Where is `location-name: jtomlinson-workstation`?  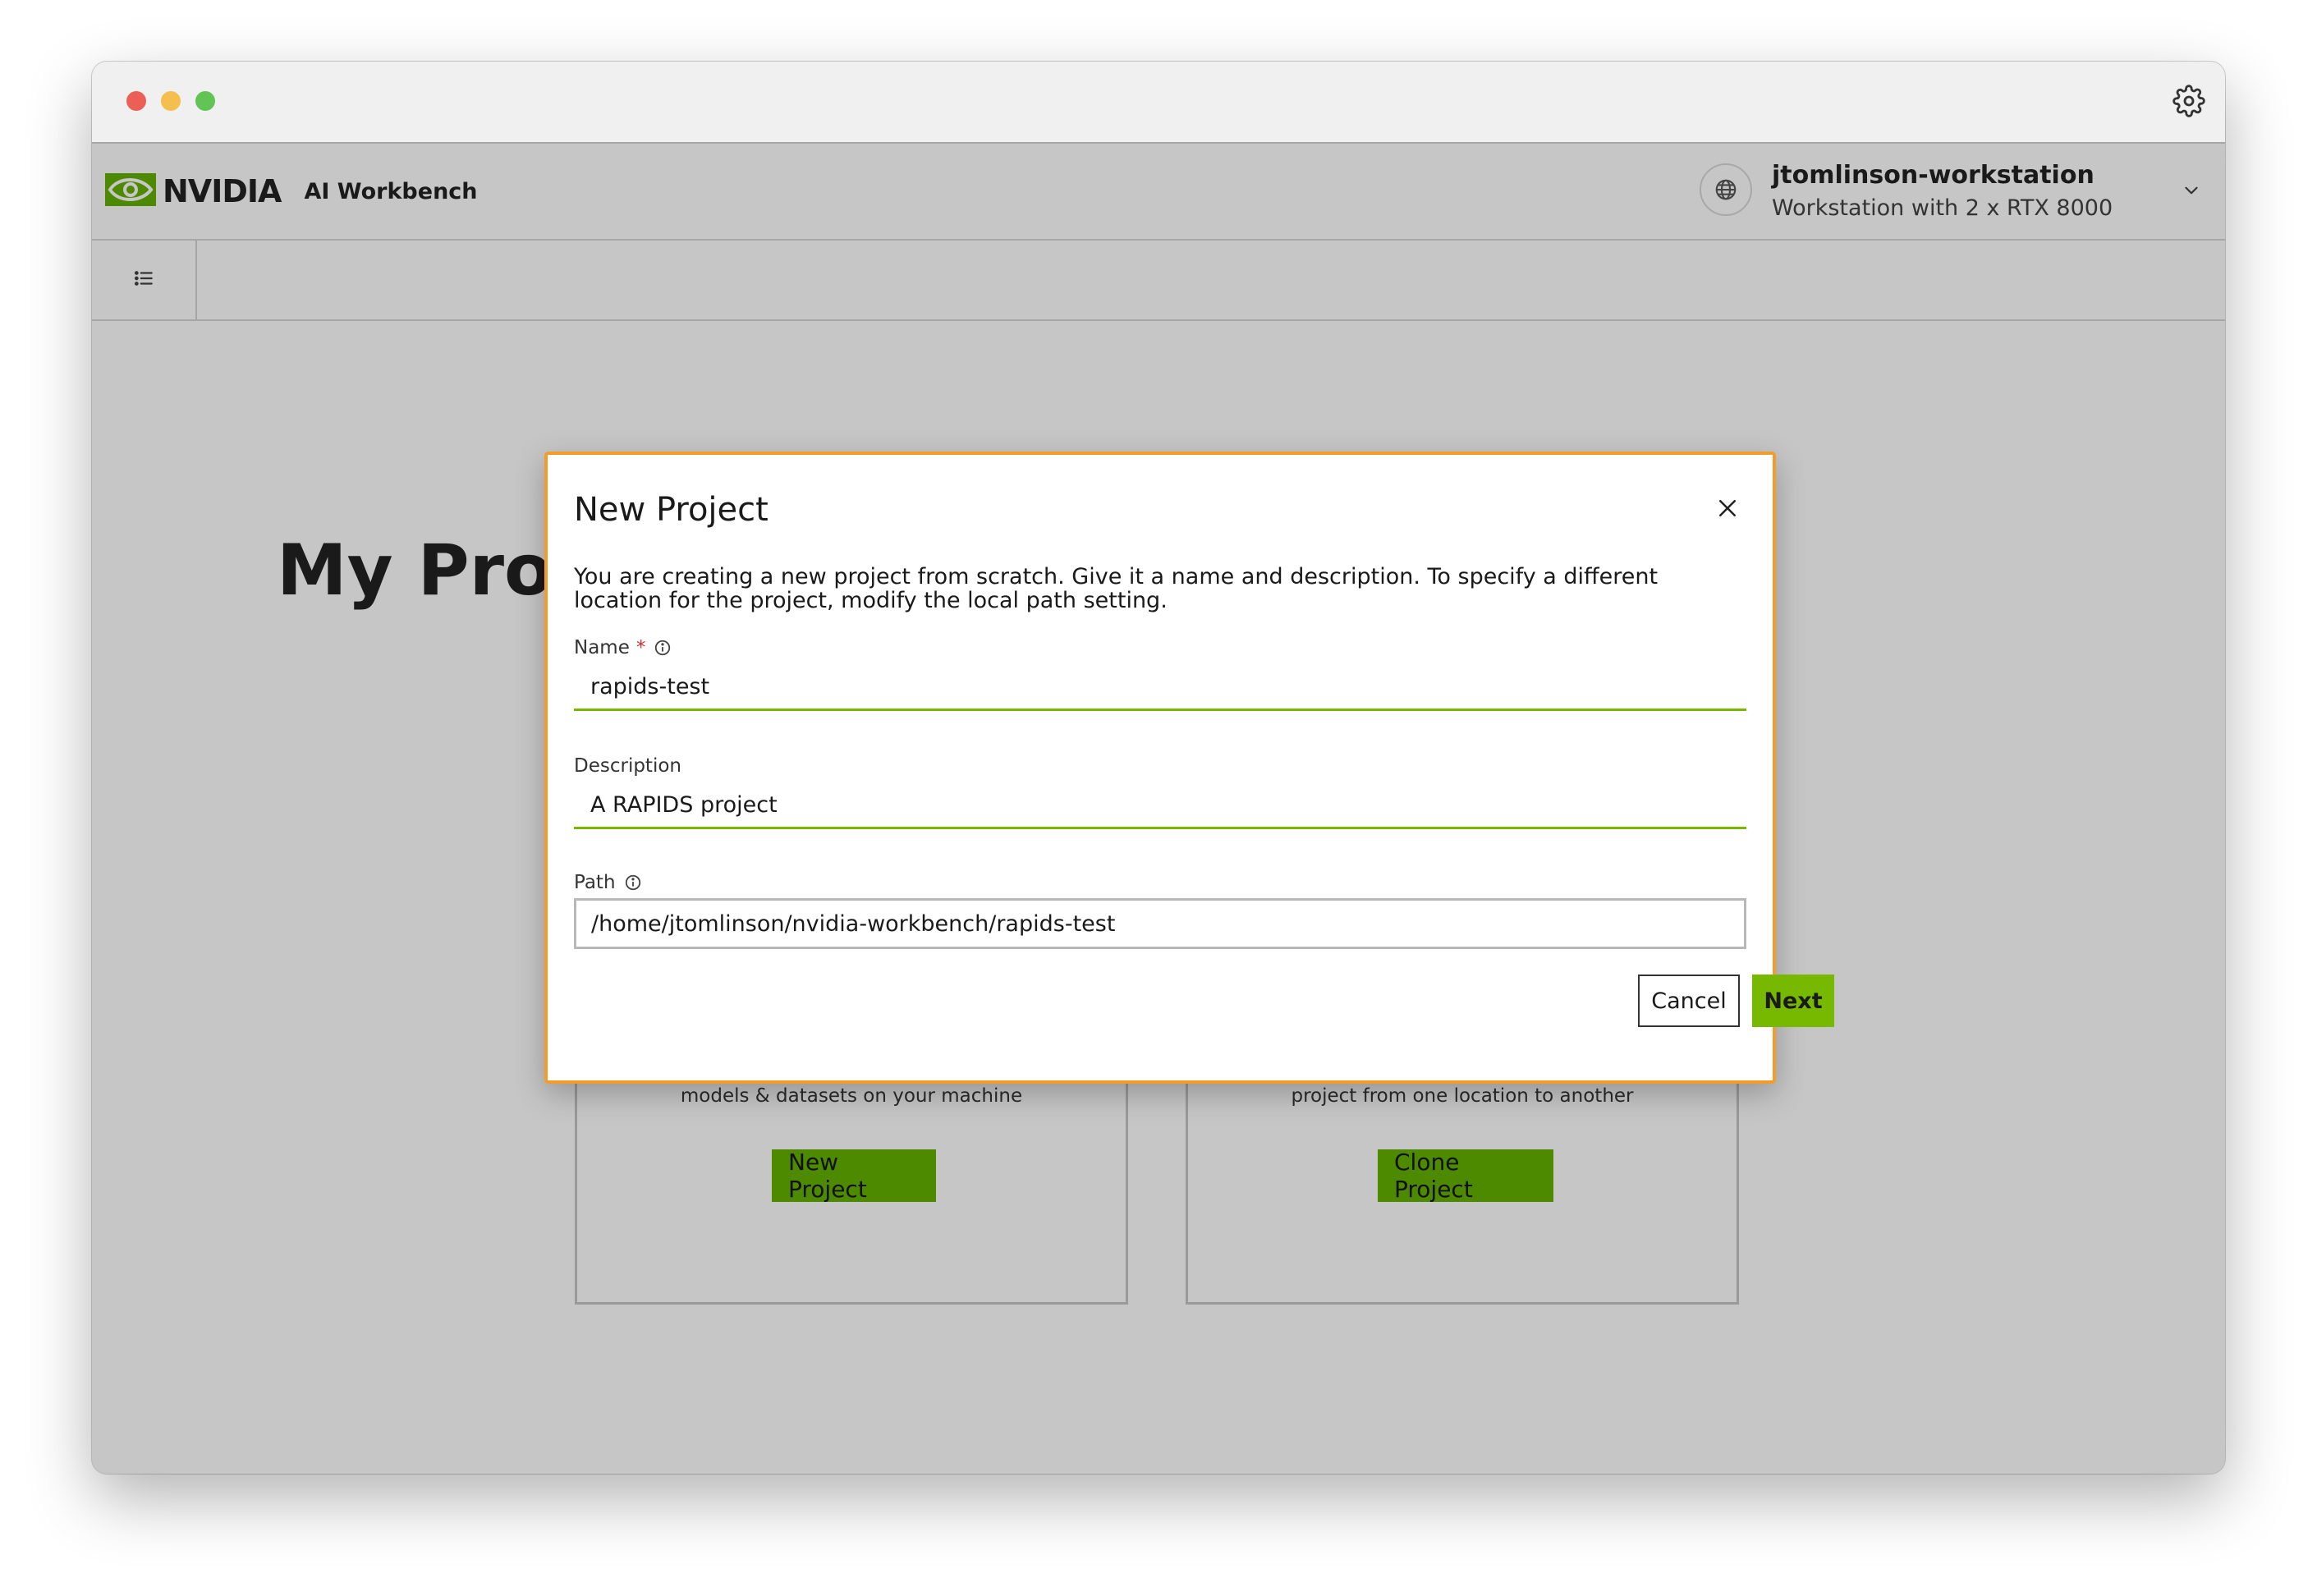
location-name: jtomlinson-workstation is located at coordinates (1933, 175).